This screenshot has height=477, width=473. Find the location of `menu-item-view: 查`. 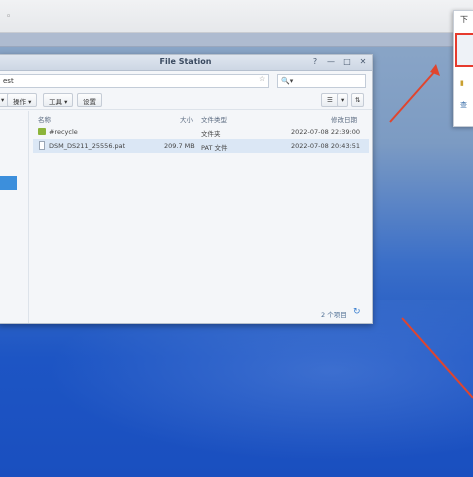

menu-item-view: 查 is located at coordinates (463, 105).